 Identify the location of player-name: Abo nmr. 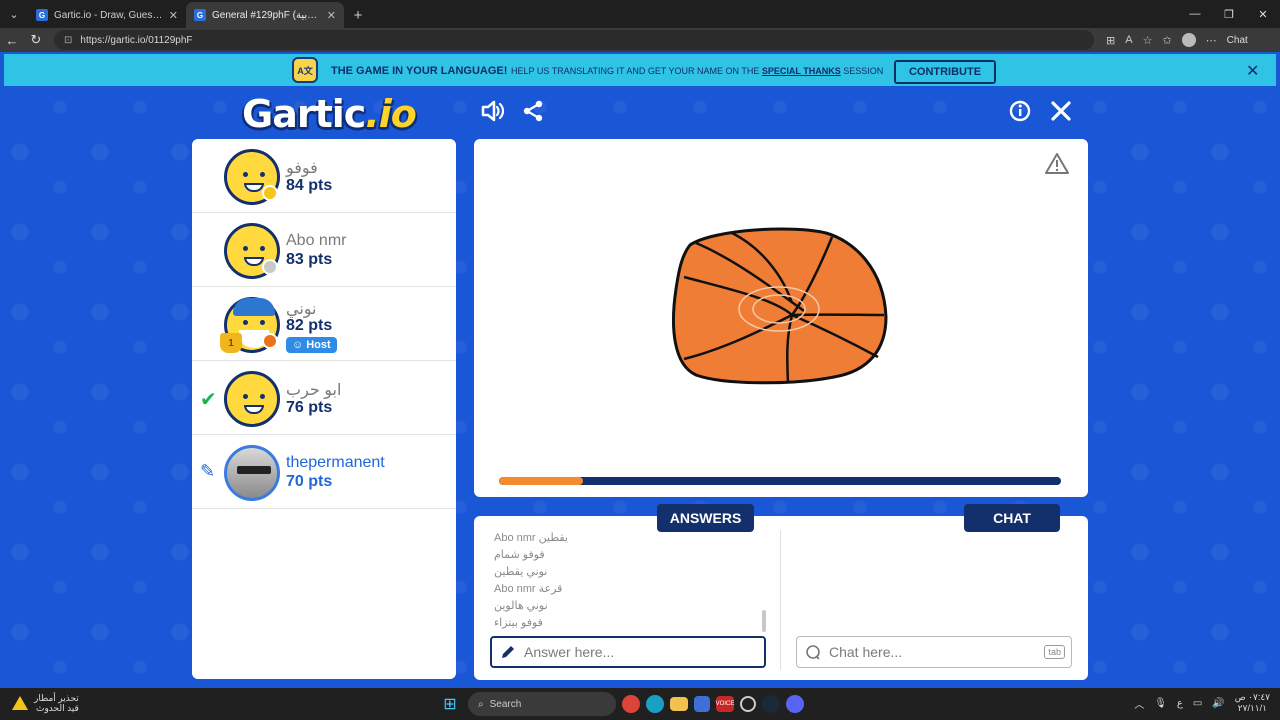
(316, 240).